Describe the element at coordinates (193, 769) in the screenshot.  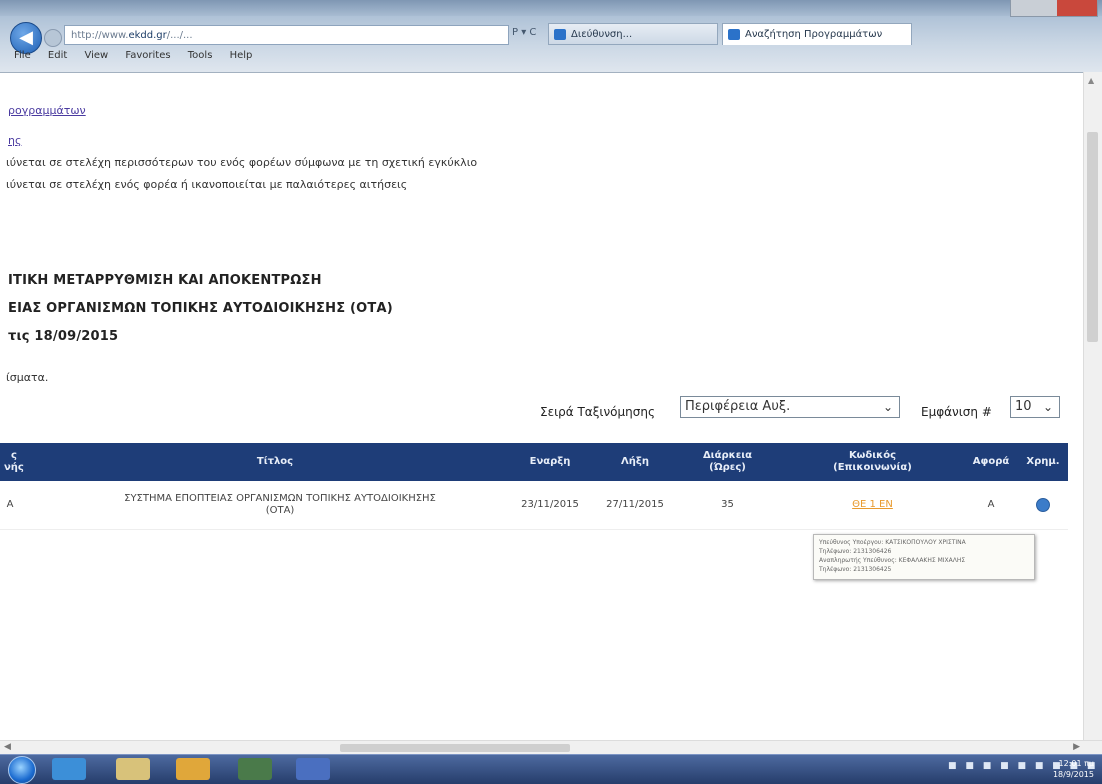
I see `taskbar-folder-icon` at that location.